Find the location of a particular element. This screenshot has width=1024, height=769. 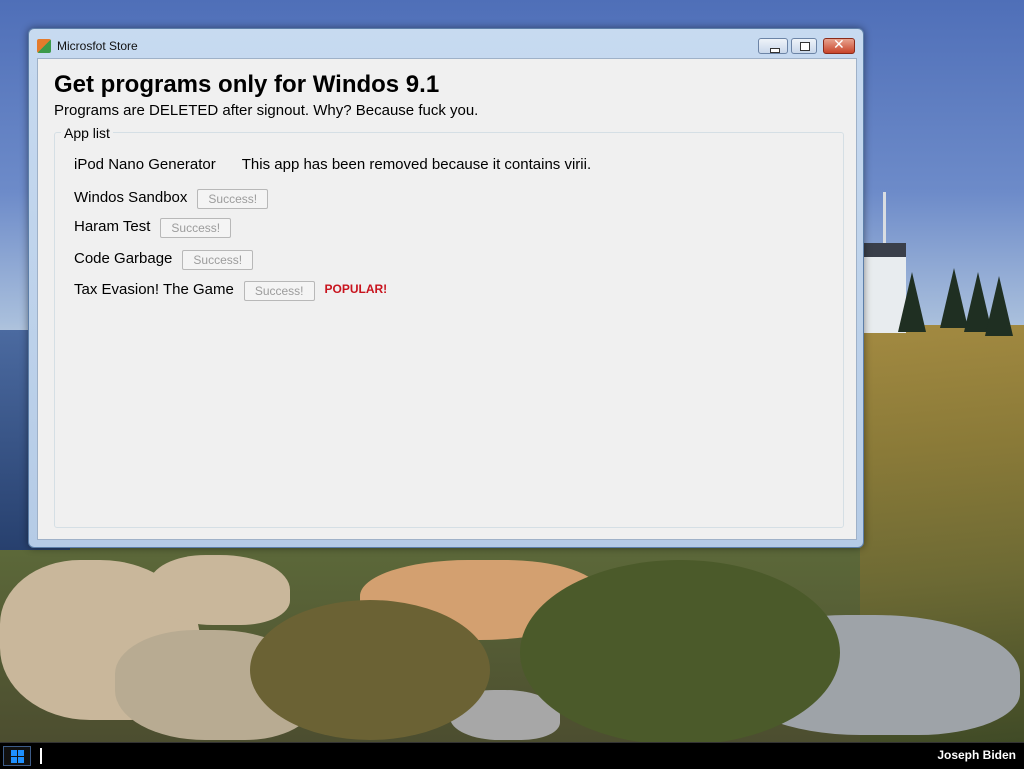

window-title: Microsfot Store is located at coordinates (97, 46).